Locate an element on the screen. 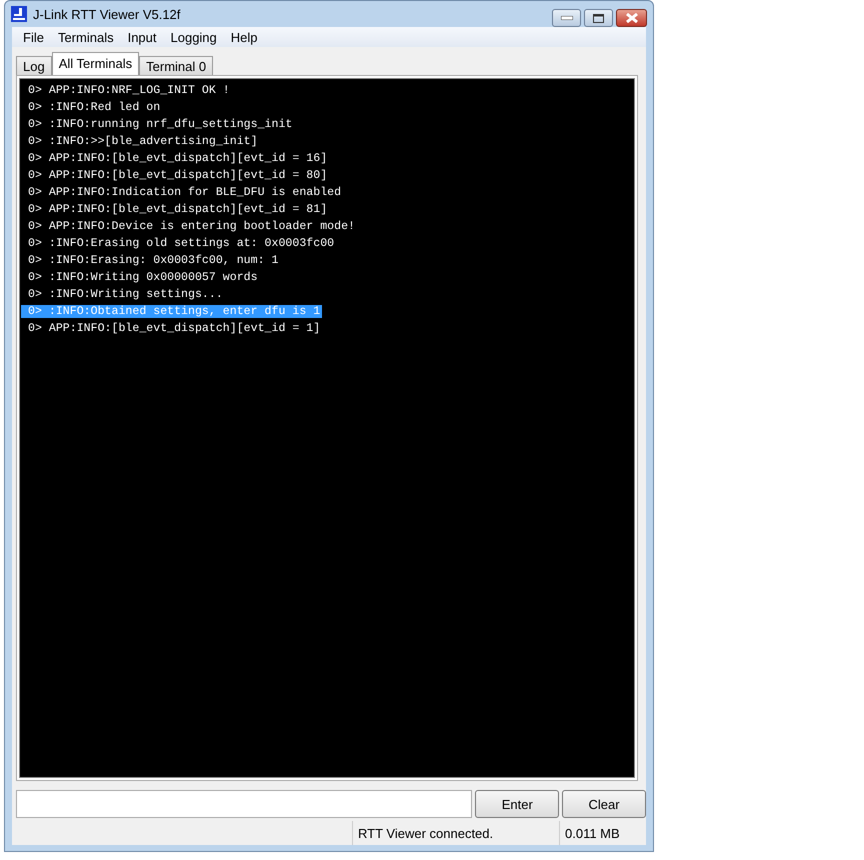 The height and width of the screenshot is (860, 864). terminal-line: 0> :INFO:Red led on is located at coordinates (94, 107).